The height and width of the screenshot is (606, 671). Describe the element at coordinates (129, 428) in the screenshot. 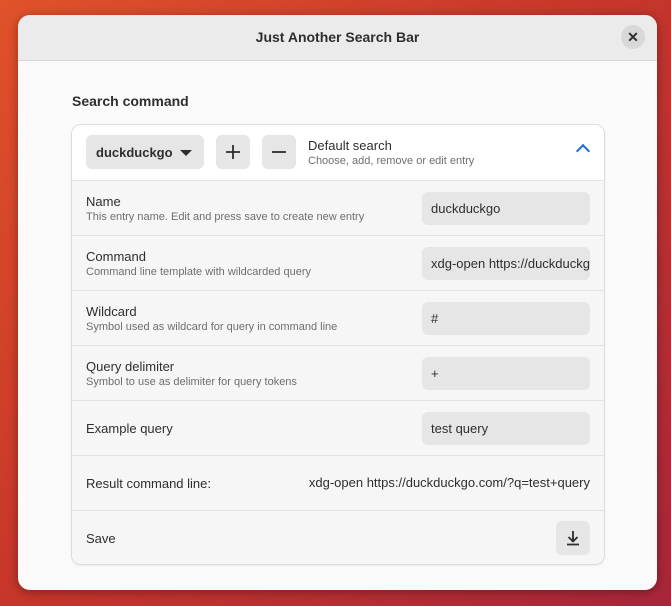

I see `example-query-label: Example query` at that location.